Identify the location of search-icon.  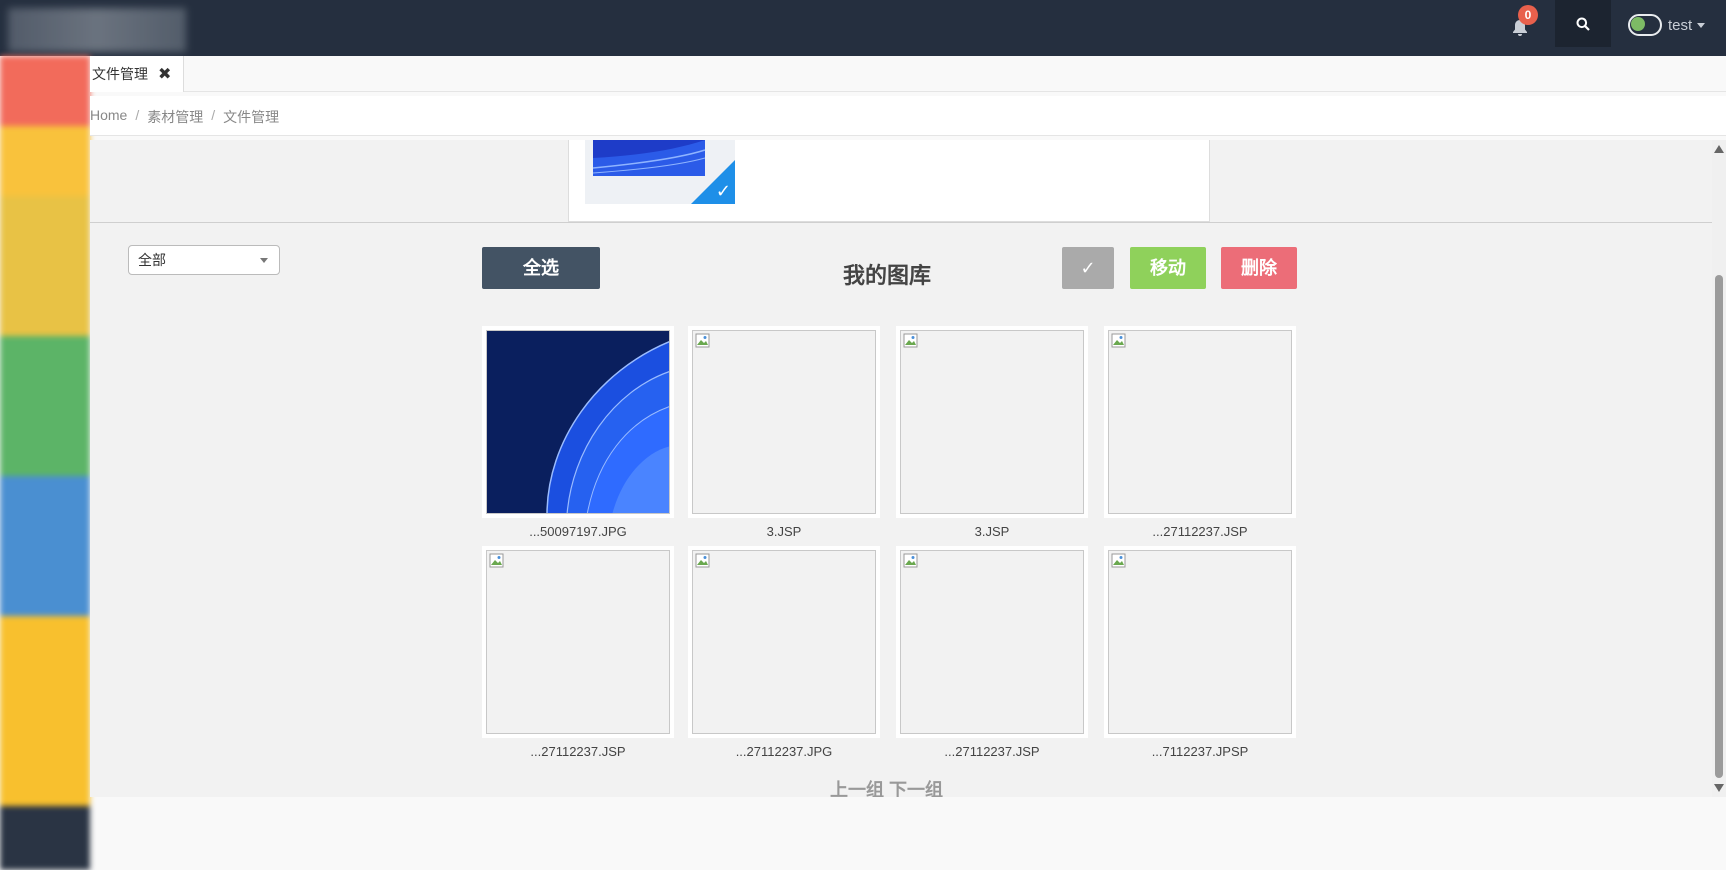
(1583, 24).